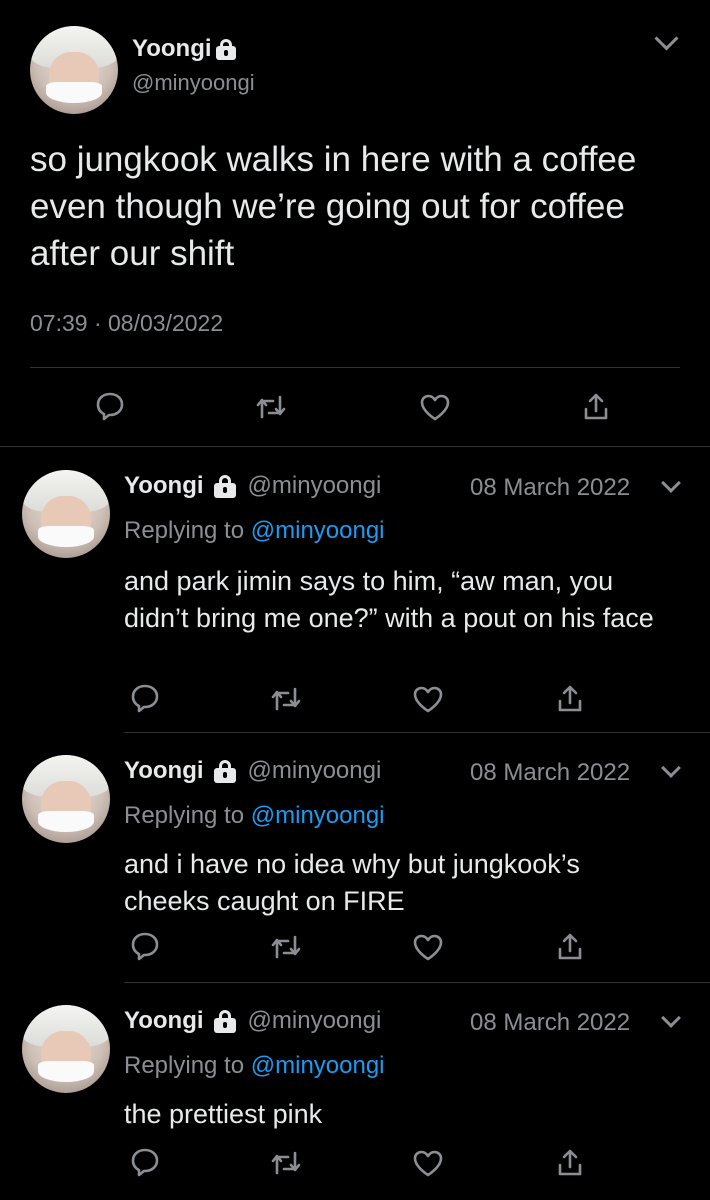 This screenshot has width=710, height=1200. I want to click on tweet-time: 07:39, so click(59, 323).